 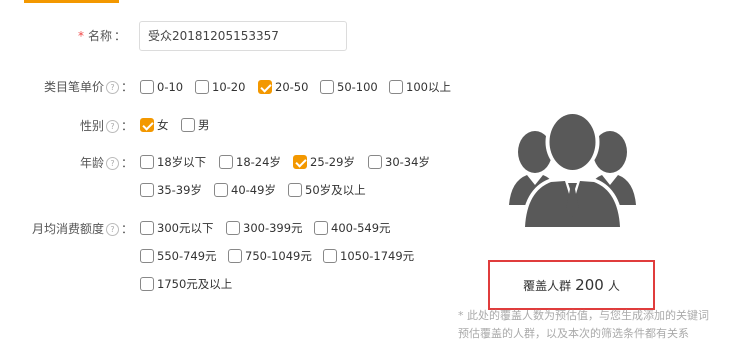 I want to click on age-option: 18-24岁, so click(x=250, y=162).